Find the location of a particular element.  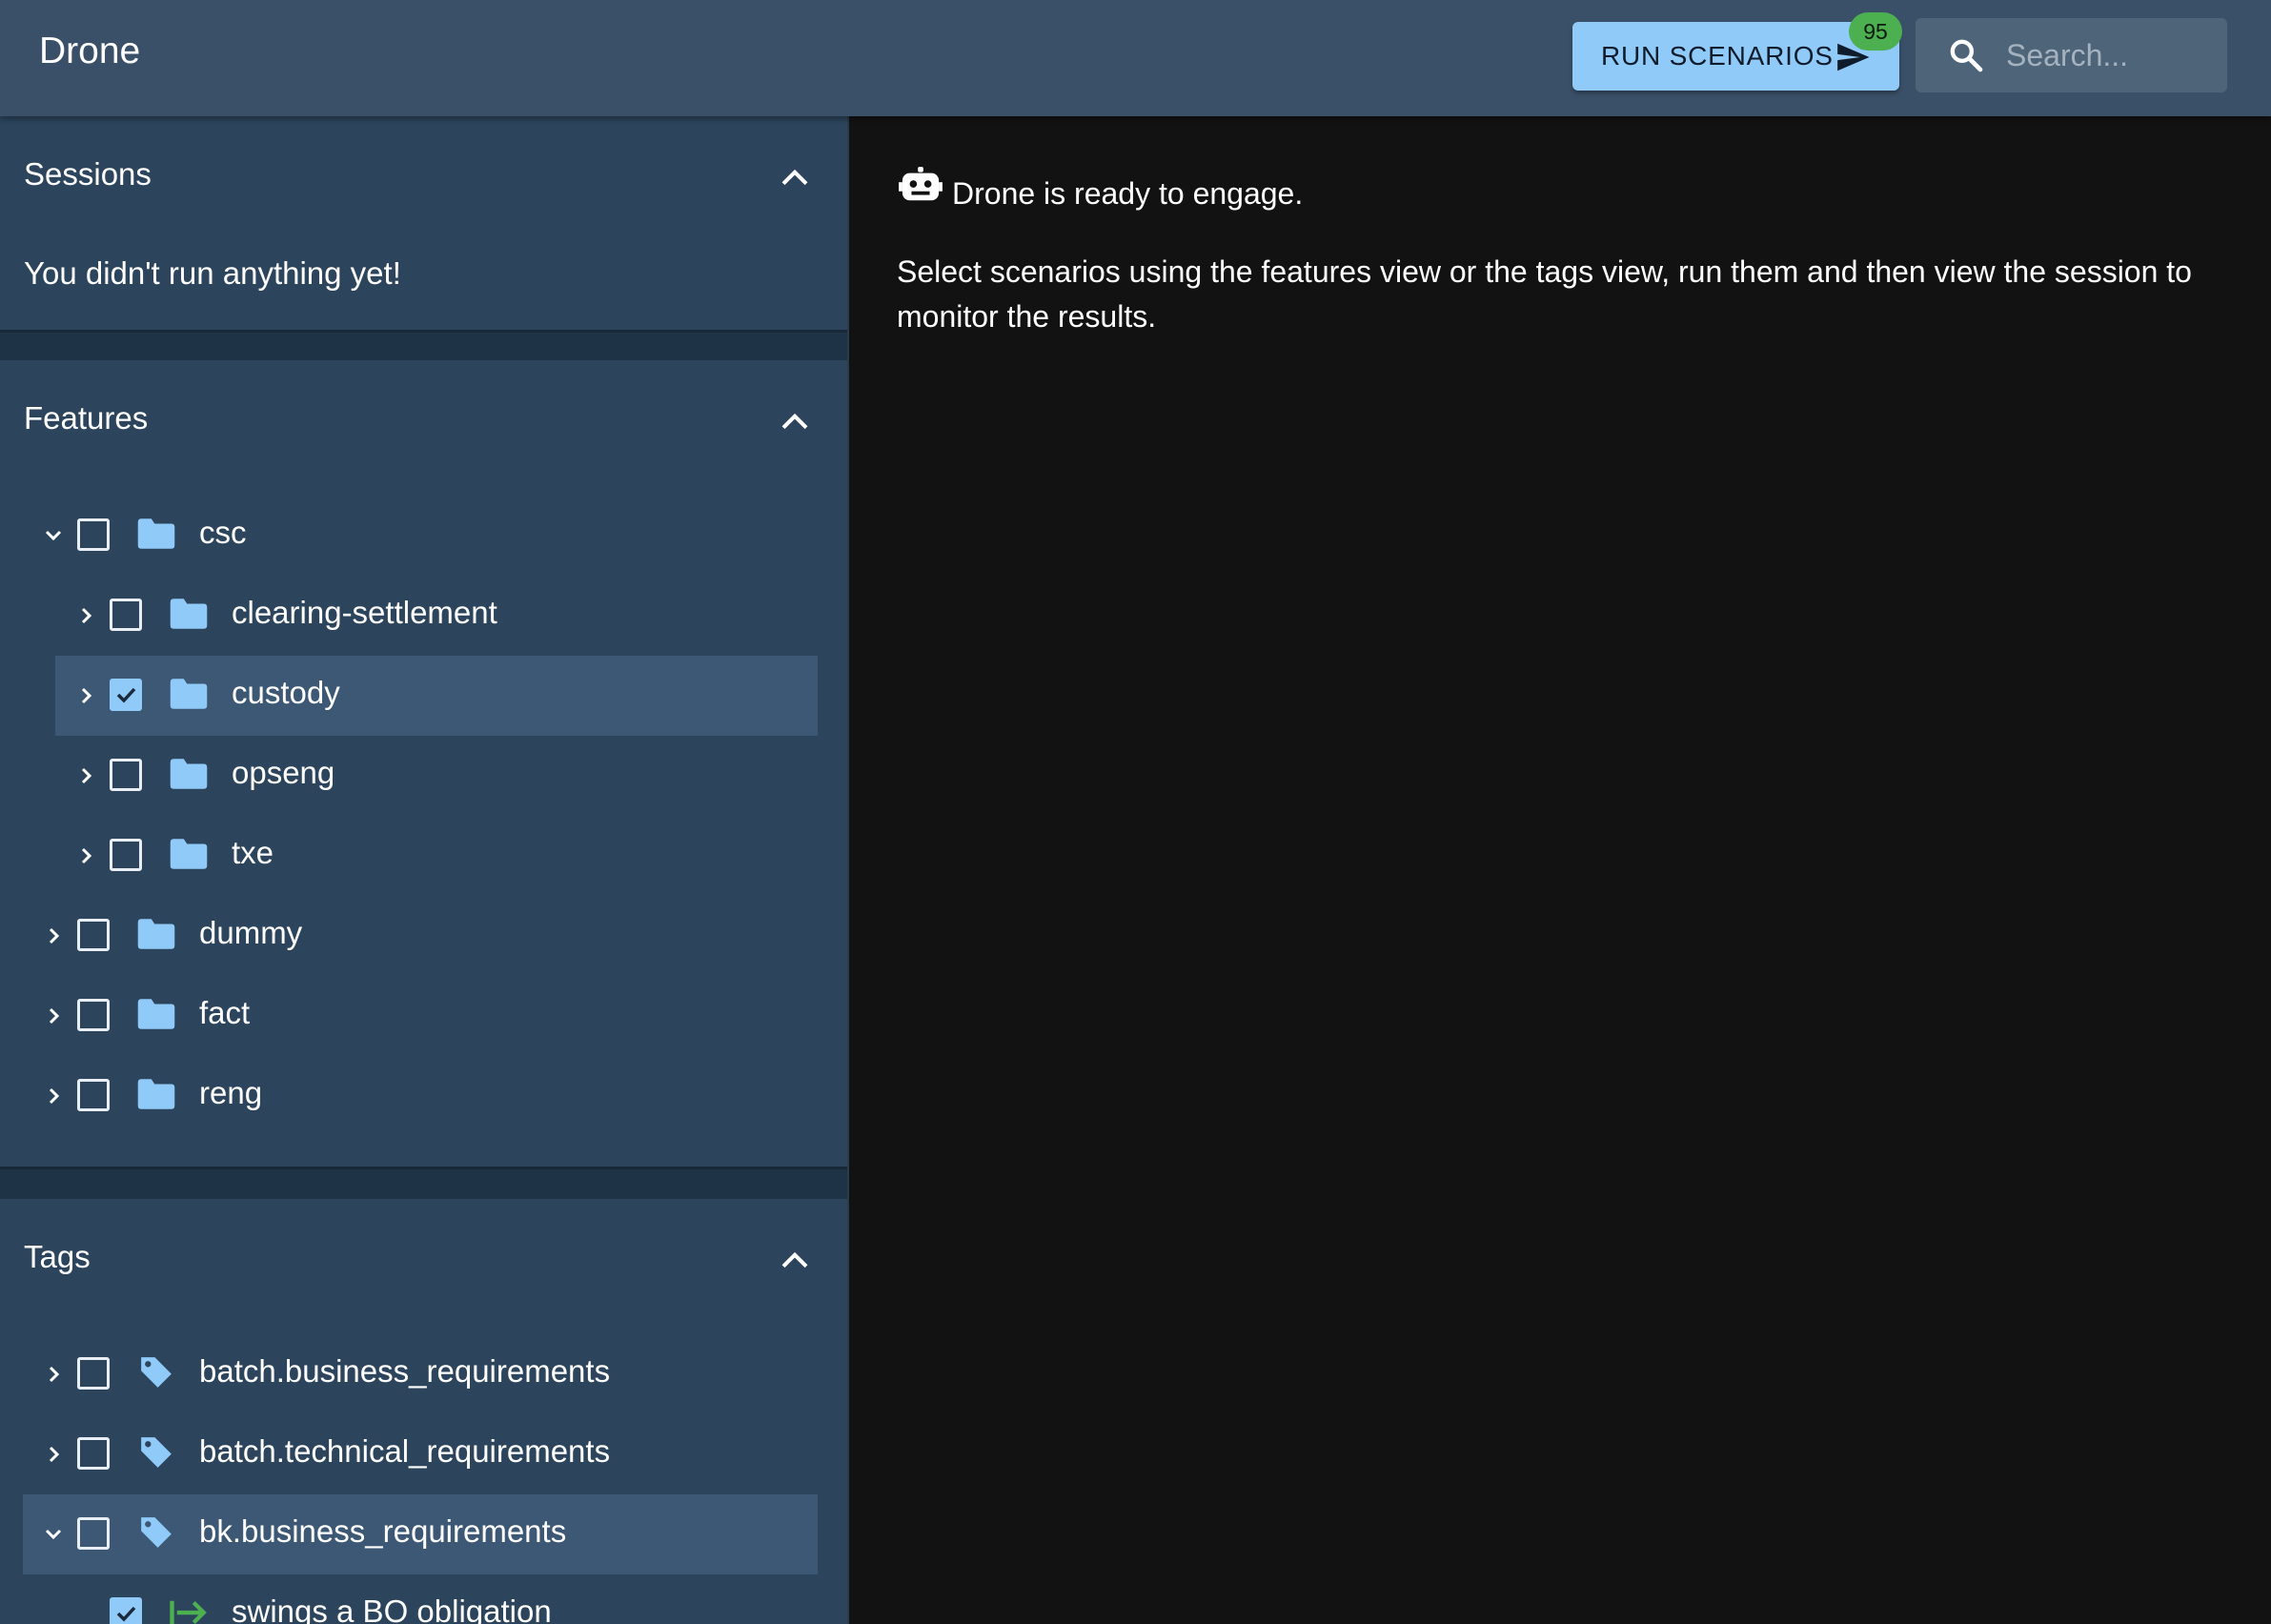

tags-title: Tags is located at coordinates (58, 1256).